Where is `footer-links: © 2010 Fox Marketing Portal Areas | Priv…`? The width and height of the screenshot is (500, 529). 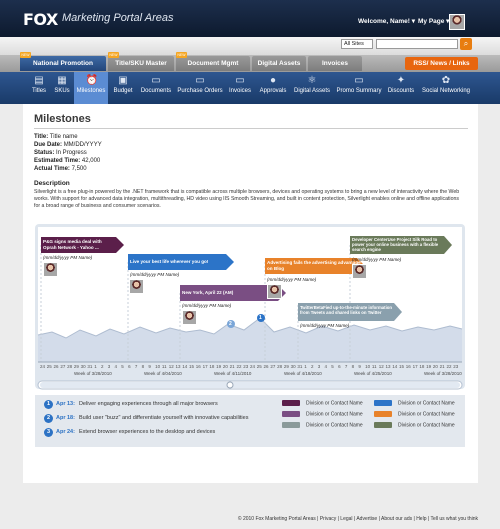 footer-links: © 2010 Fox Marketing Portal Areas | Priv… is located at coordinates (250, 519).